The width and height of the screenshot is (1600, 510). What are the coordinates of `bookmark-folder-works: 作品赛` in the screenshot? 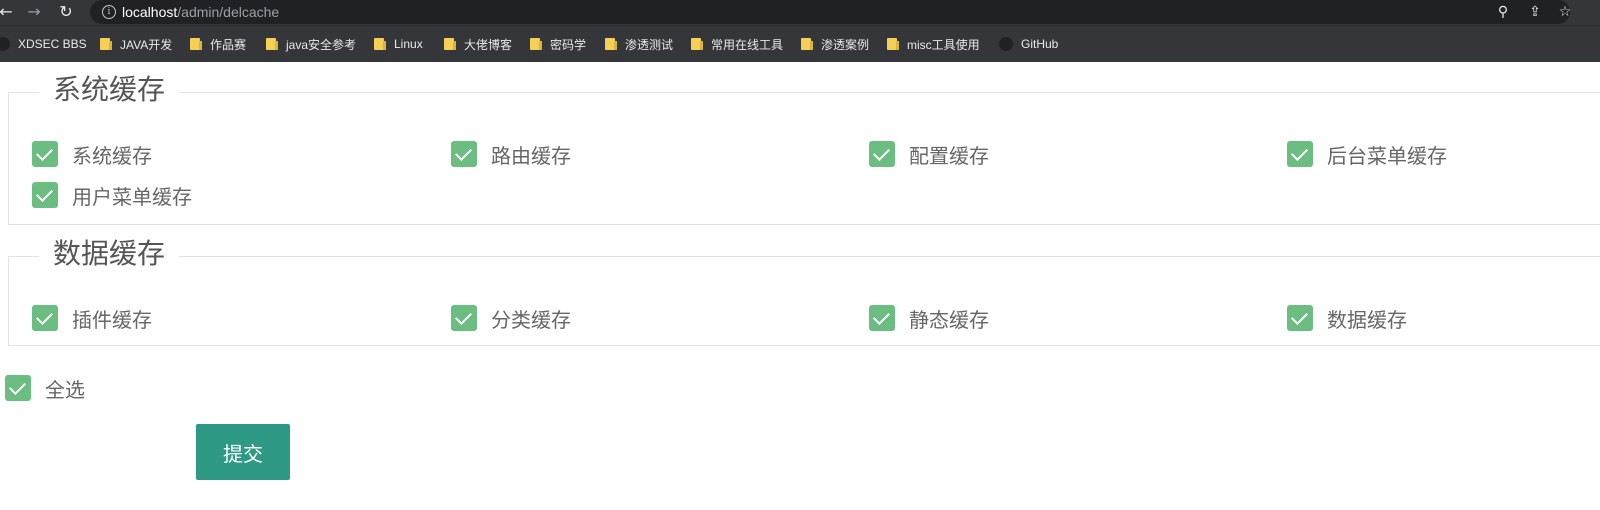 It's located at (218, 44).